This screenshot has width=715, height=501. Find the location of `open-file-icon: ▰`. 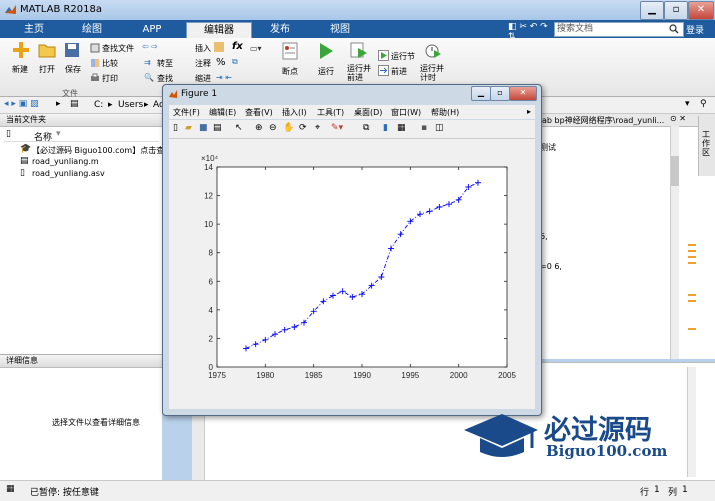

open-file-icon: ▰ is located at coordinates (188, 128).